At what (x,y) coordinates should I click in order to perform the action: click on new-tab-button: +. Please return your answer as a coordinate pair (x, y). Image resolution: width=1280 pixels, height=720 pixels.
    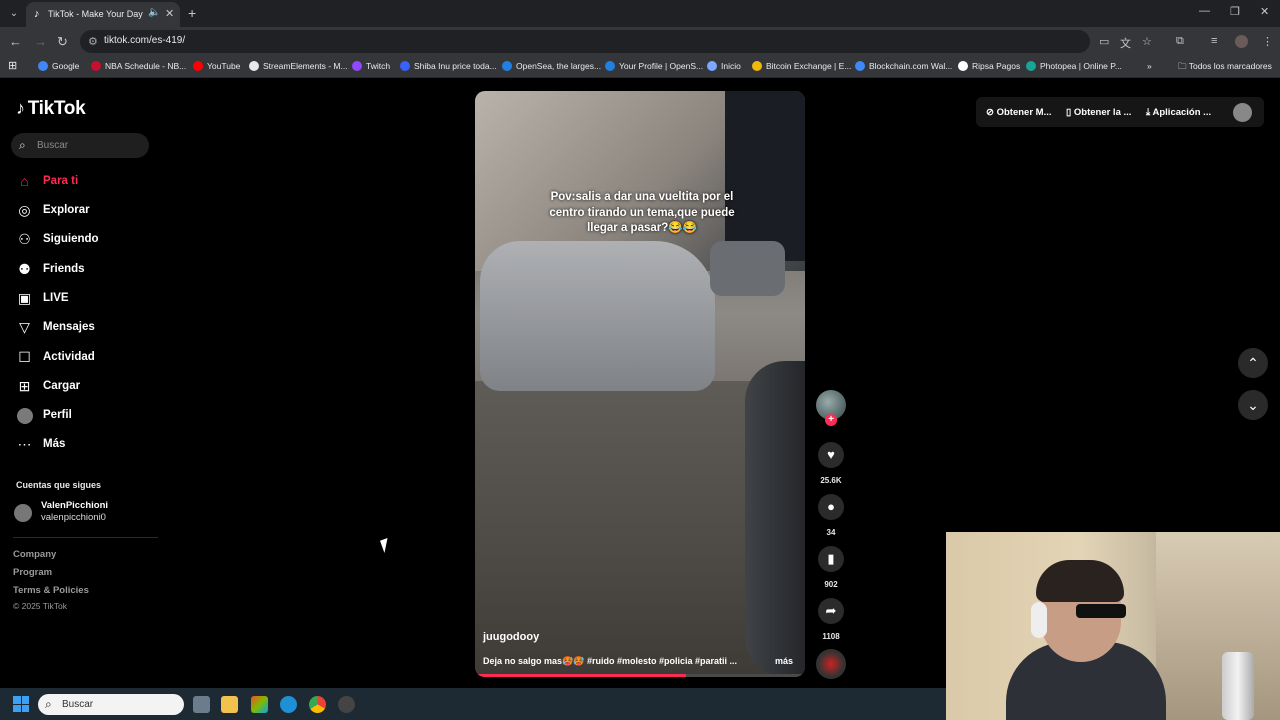
    Looking at the image, I should click on (192, 13).